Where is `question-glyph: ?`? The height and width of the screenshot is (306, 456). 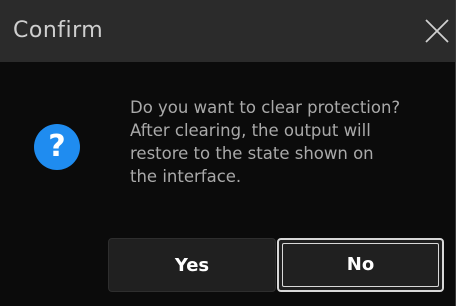 question-glyph: ? is located at coordinates (57, 146).